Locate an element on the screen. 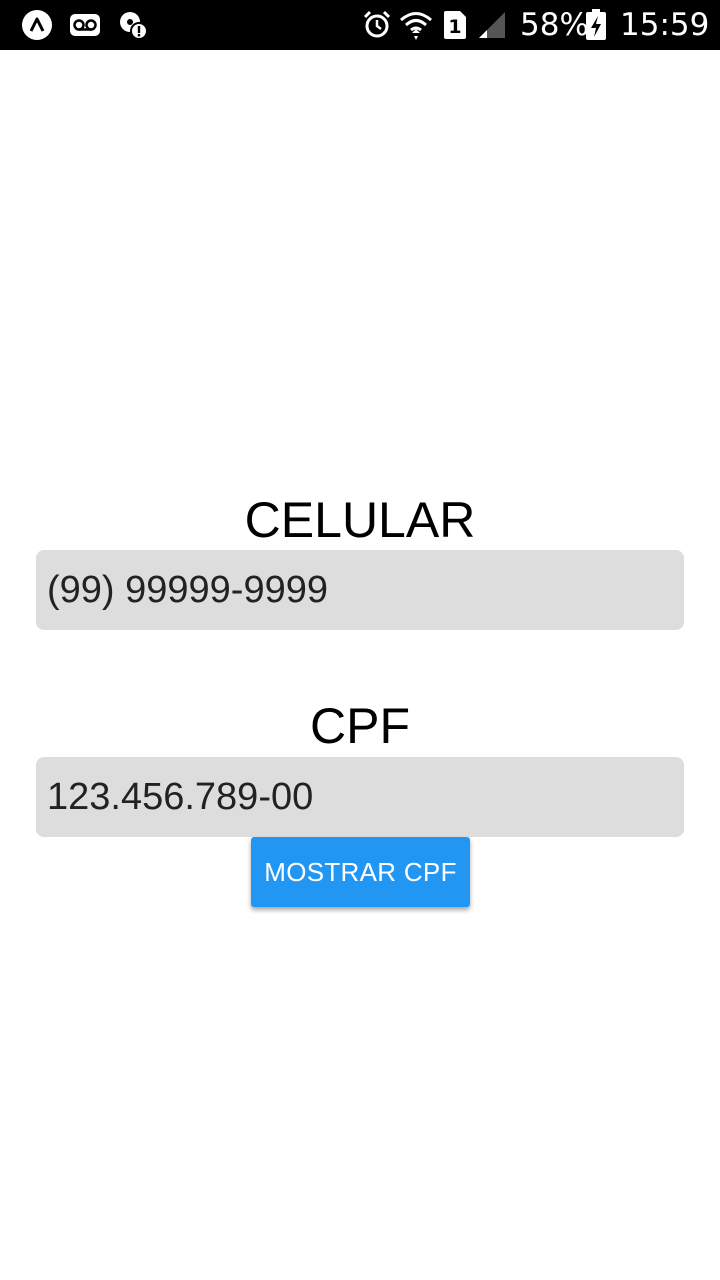 The width and height of the screenshot is (720, 1280). sim-icon: 1 is located at coordinates (455, 25).